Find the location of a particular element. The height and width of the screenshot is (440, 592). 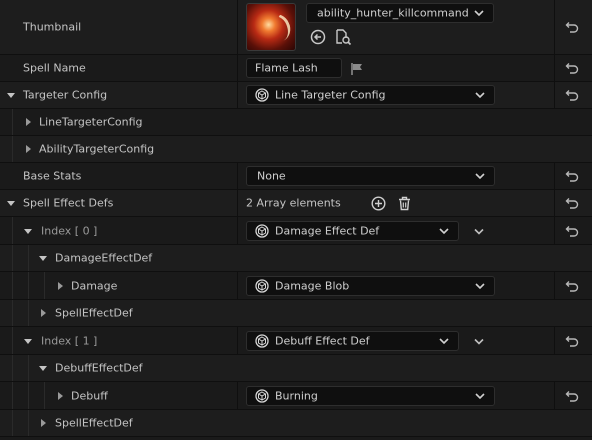

effect-field-row: Debuff Burning is located at coordinates (296, 396).